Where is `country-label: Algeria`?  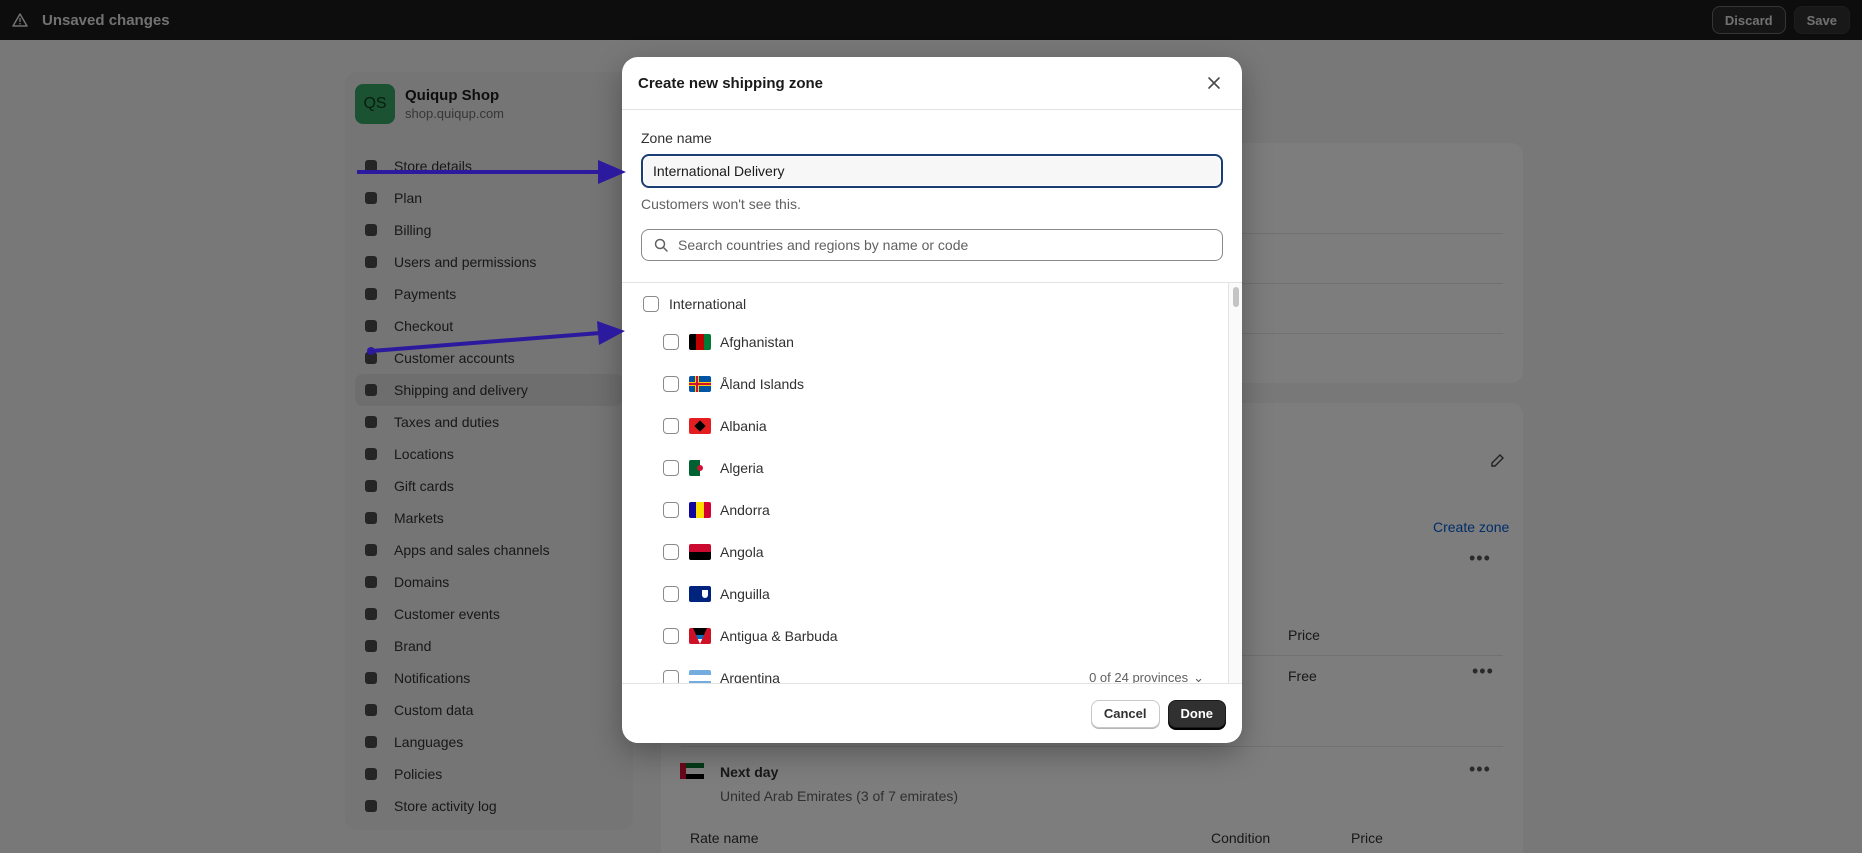 country-label: Algeria is located at coordinates (742, 468).